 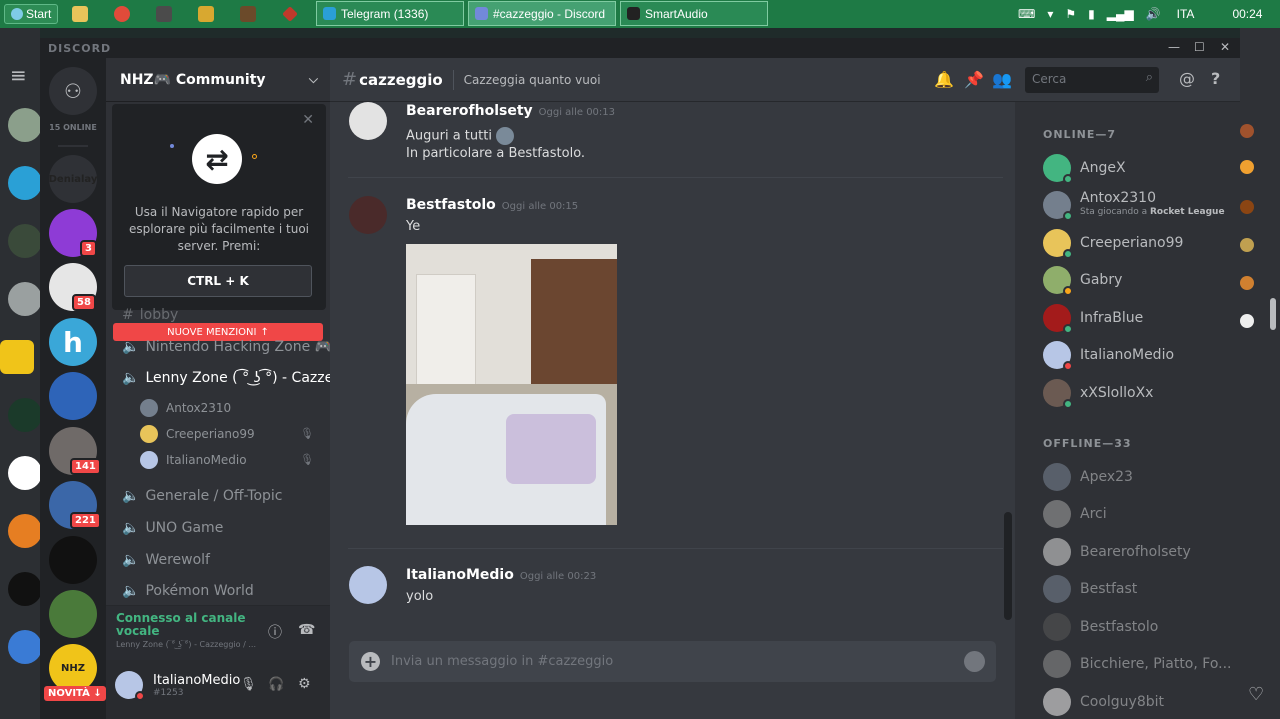 I want to click on deafen-headphones-icon: 🎧, so click(x=276, y=684).